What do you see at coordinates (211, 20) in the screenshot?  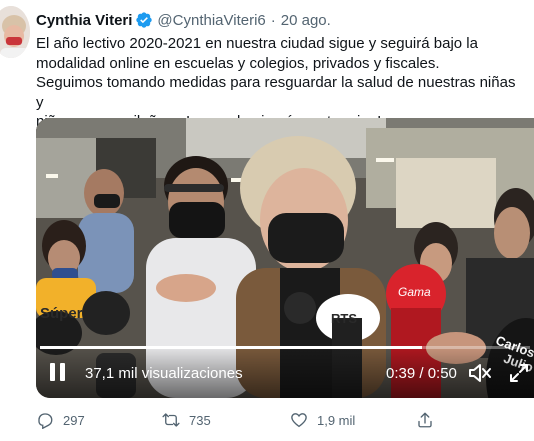 I see `author-handle: @CynthiaViteri6` at bounding box center [211, 20].